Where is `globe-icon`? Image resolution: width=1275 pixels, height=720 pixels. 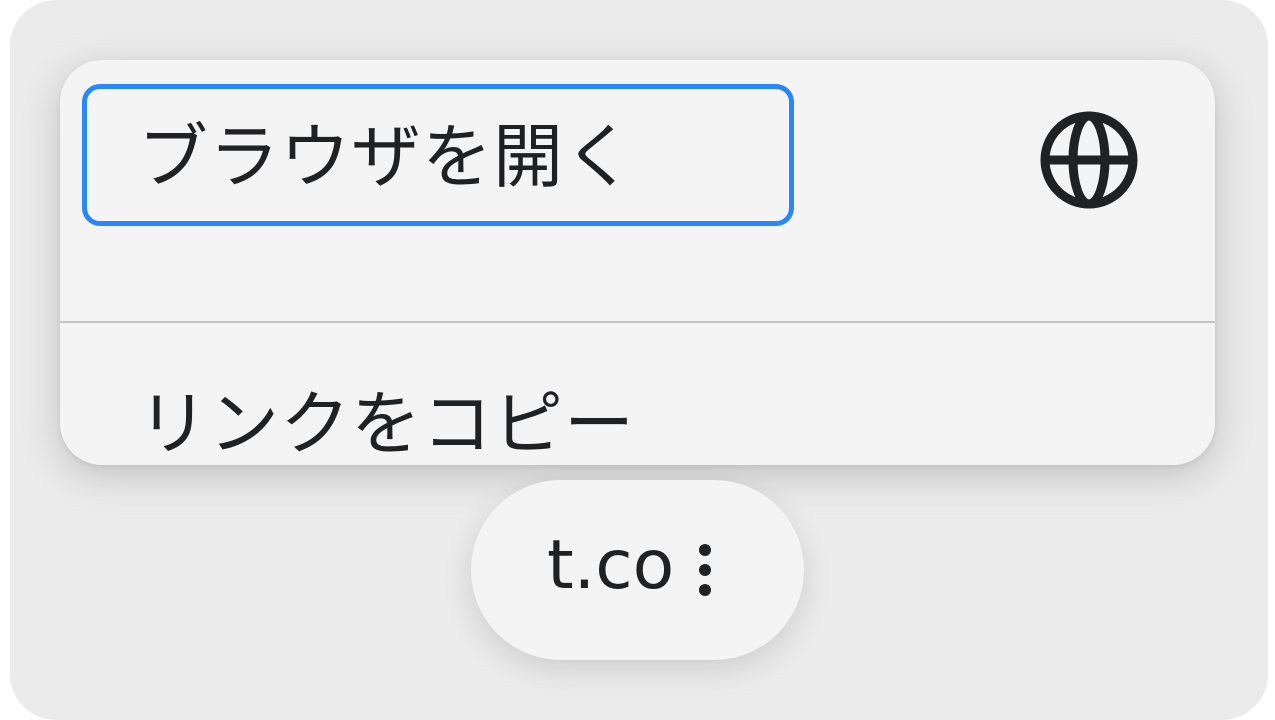
globe-icon is located at coordinates (1089, 160).